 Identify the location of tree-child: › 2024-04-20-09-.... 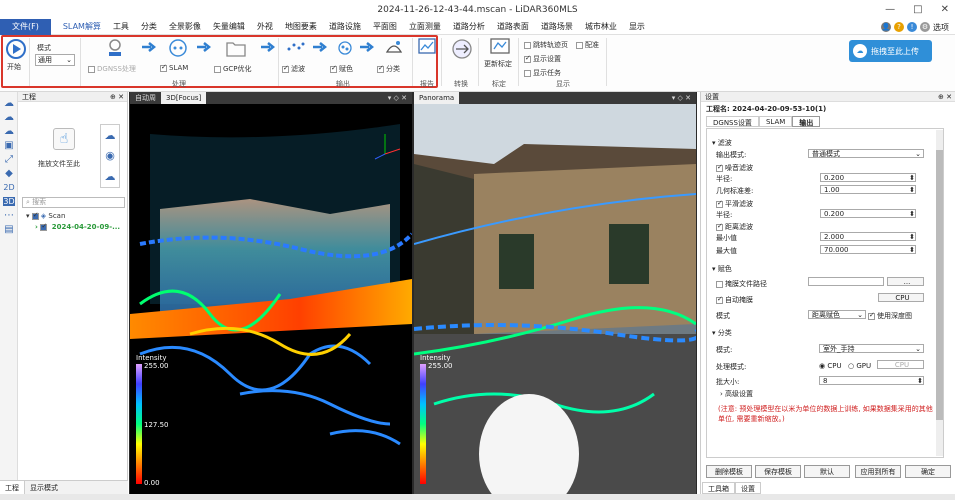
(77, 227).